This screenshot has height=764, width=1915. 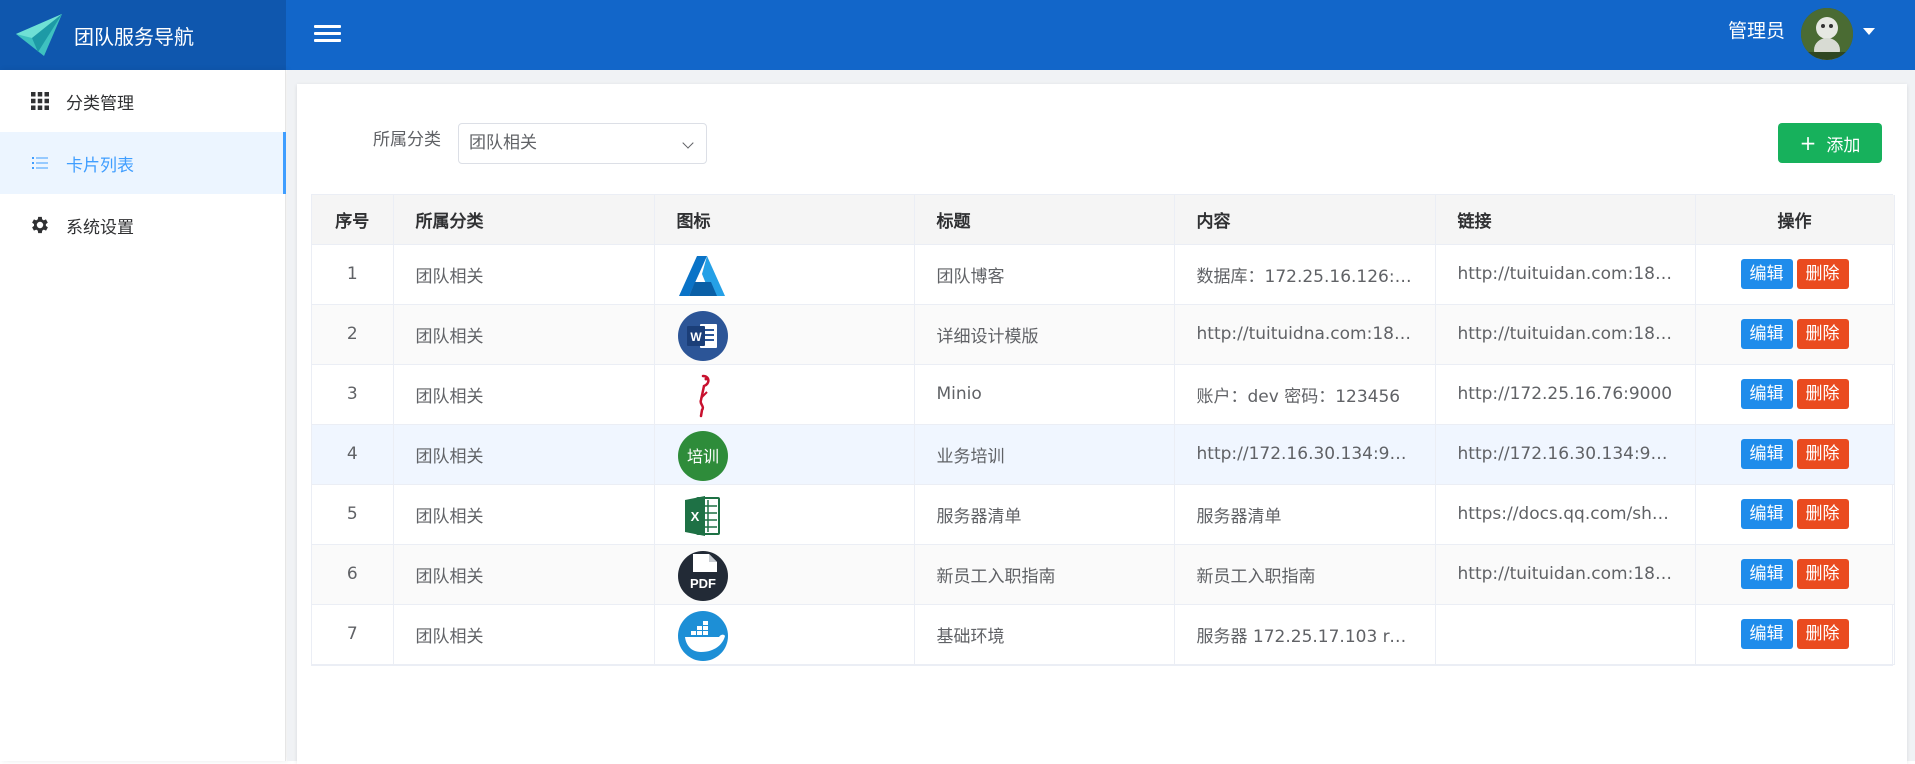 I want to click on chevron-down-icon, so click(x=688, y=143).